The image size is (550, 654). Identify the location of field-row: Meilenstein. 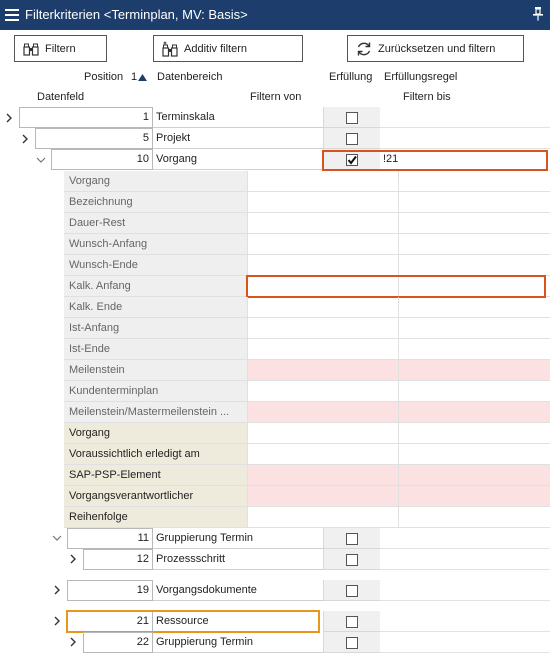
(307, 370).